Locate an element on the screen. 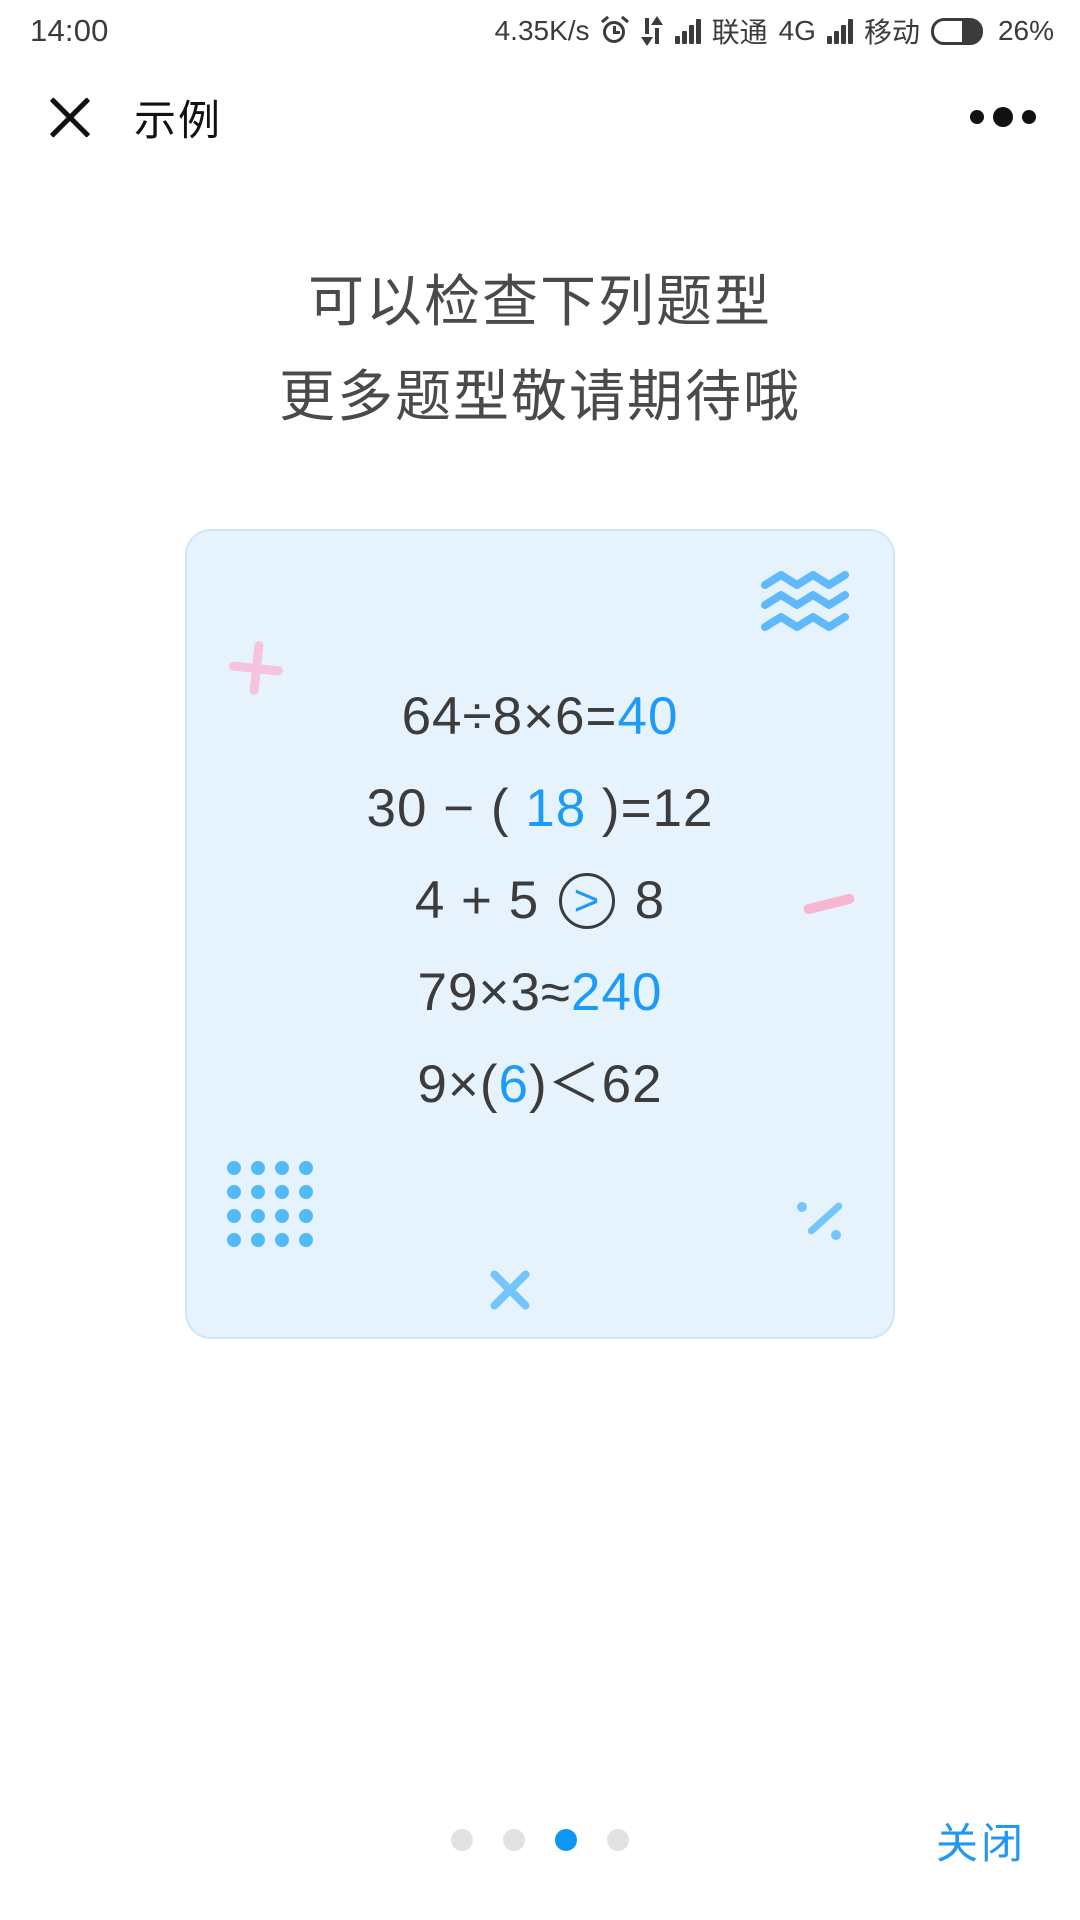 This screenshot has width=1080, height=1920. network-speed: 4.35K/s is located at coordinates (542, 30).